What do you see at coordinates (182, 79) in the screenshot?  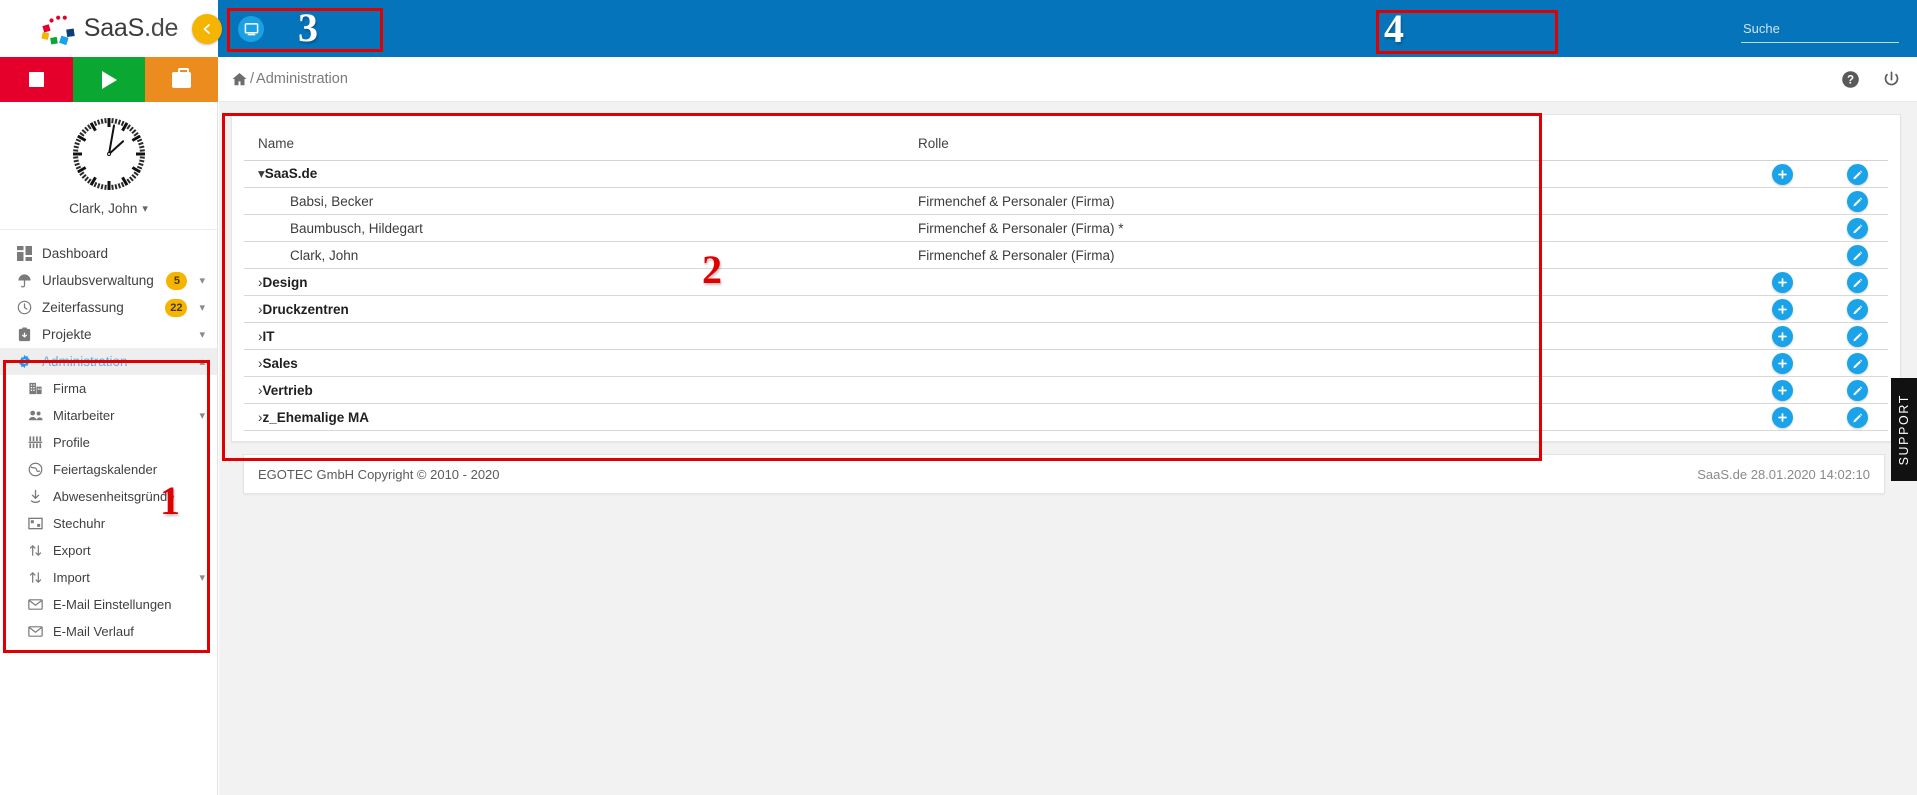 I see `project-button` at bounding box center [182, 79].